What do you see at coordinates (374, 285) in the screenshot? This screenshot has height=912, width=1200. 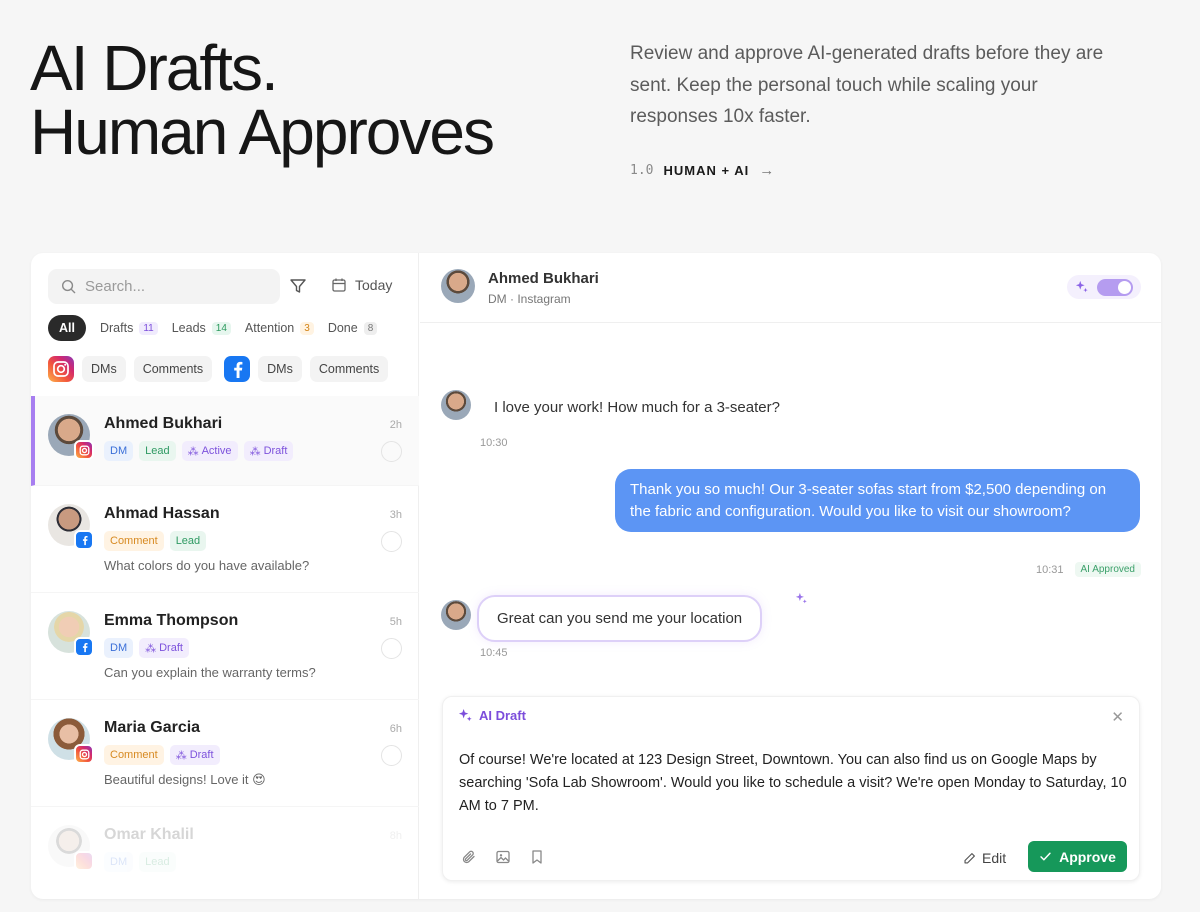 I see `date-filter-label: Today` at bounding box center [374, 285].